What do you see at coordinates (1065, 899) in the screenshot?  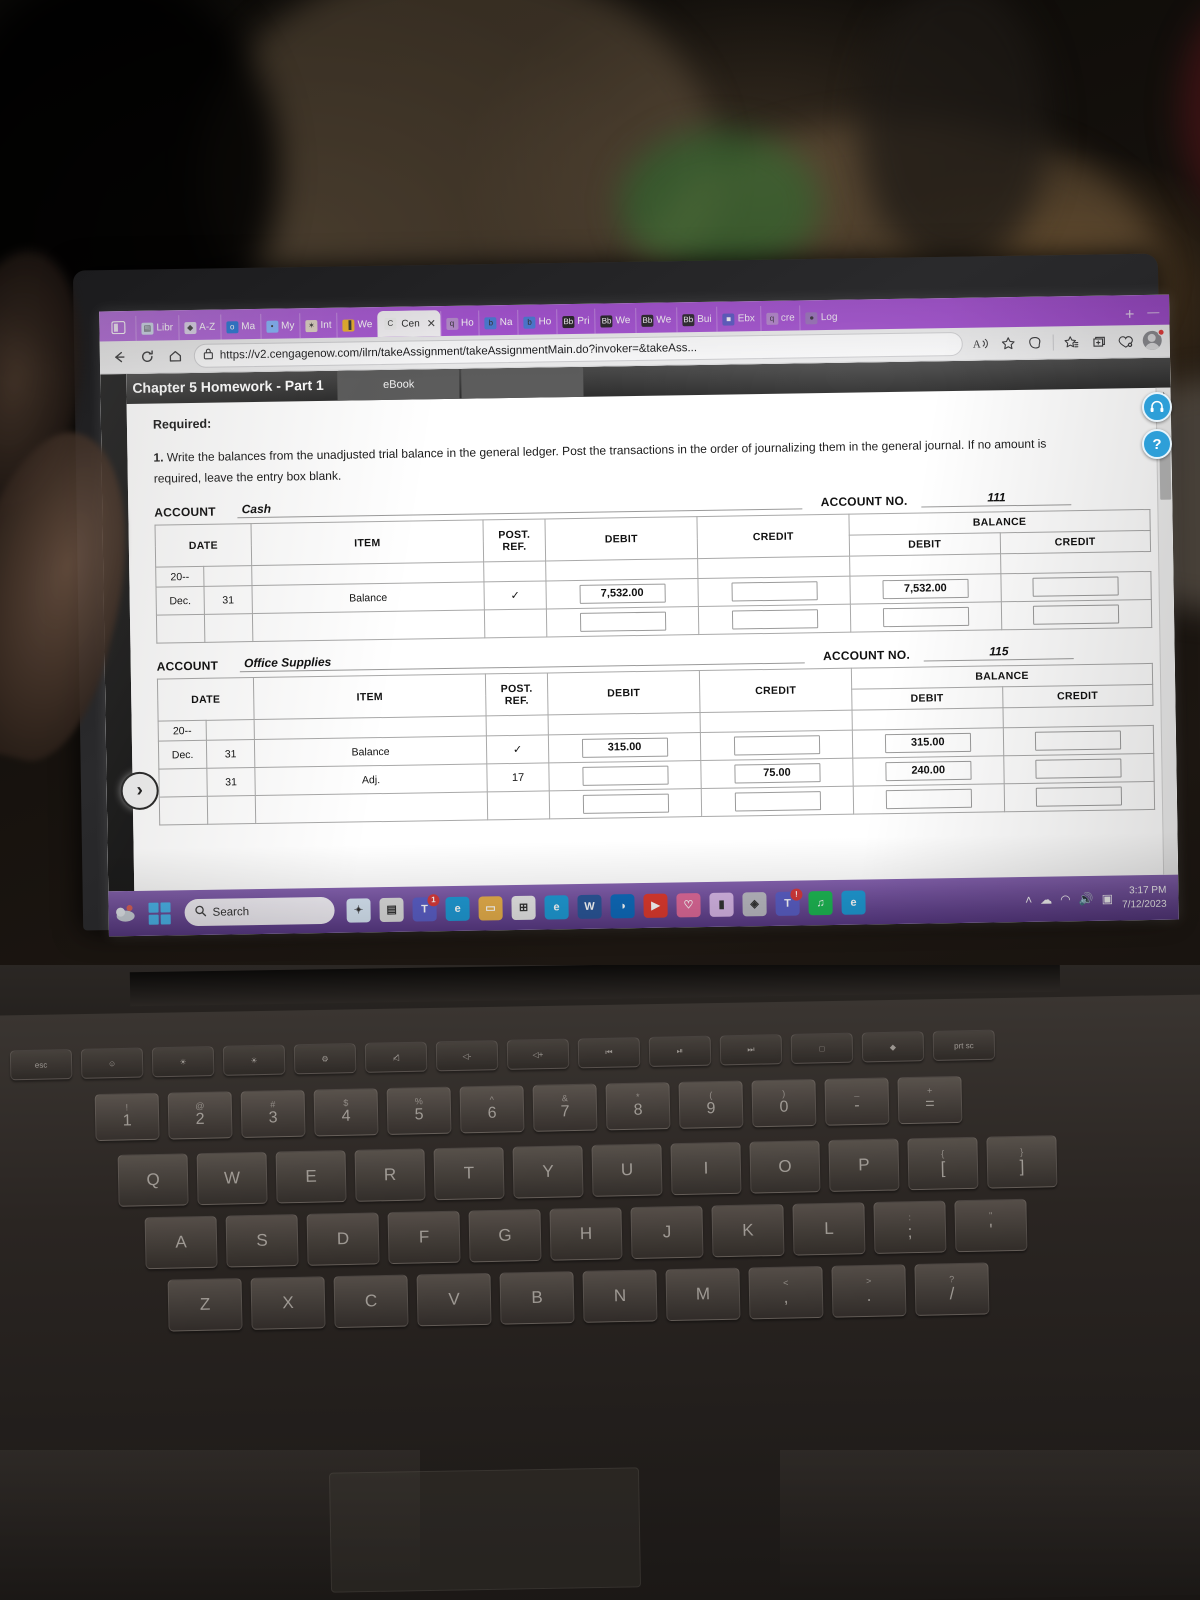 I see `wifi-icon: ◠` at bounding box center [1065, 899].